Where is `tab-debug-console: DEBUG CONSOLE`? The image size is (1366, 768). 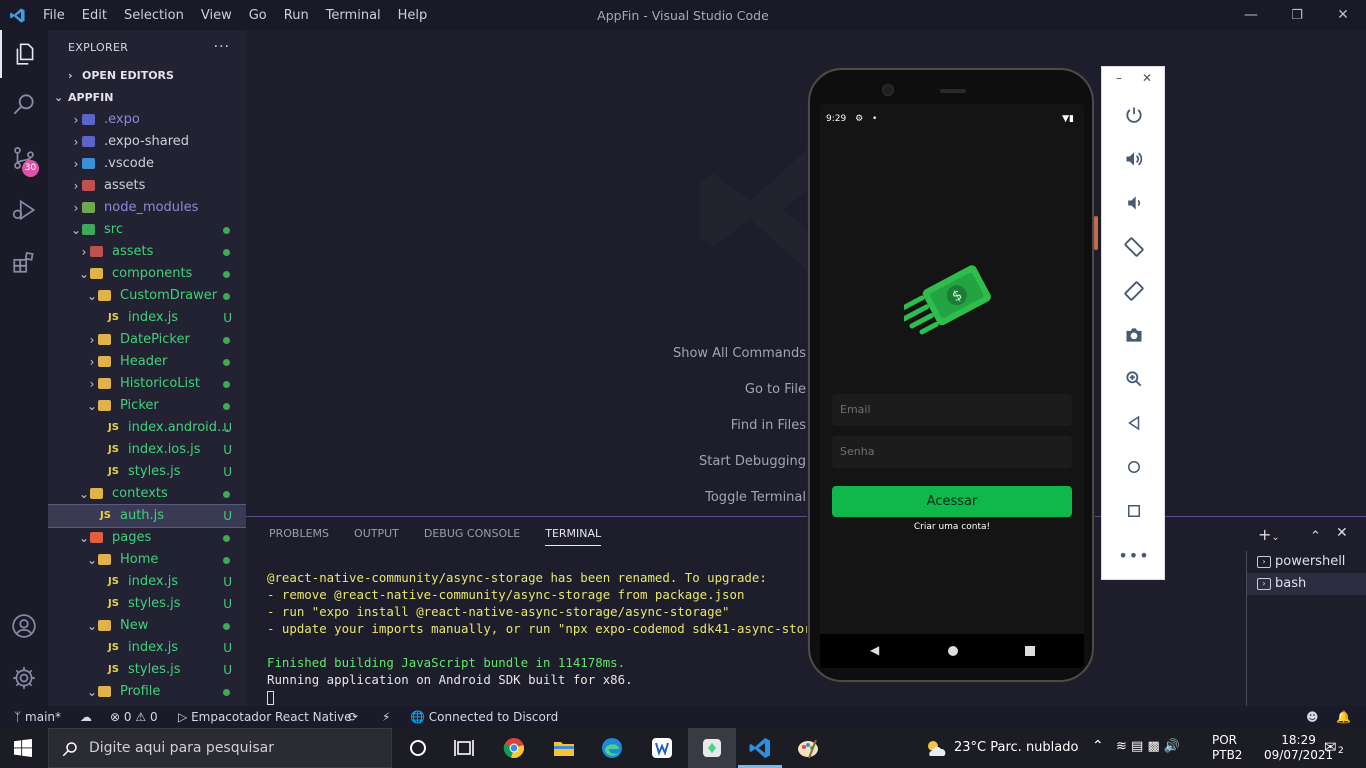 tab-debug-console: DEBUG CONSOLE is located at coordinates (472, 536).